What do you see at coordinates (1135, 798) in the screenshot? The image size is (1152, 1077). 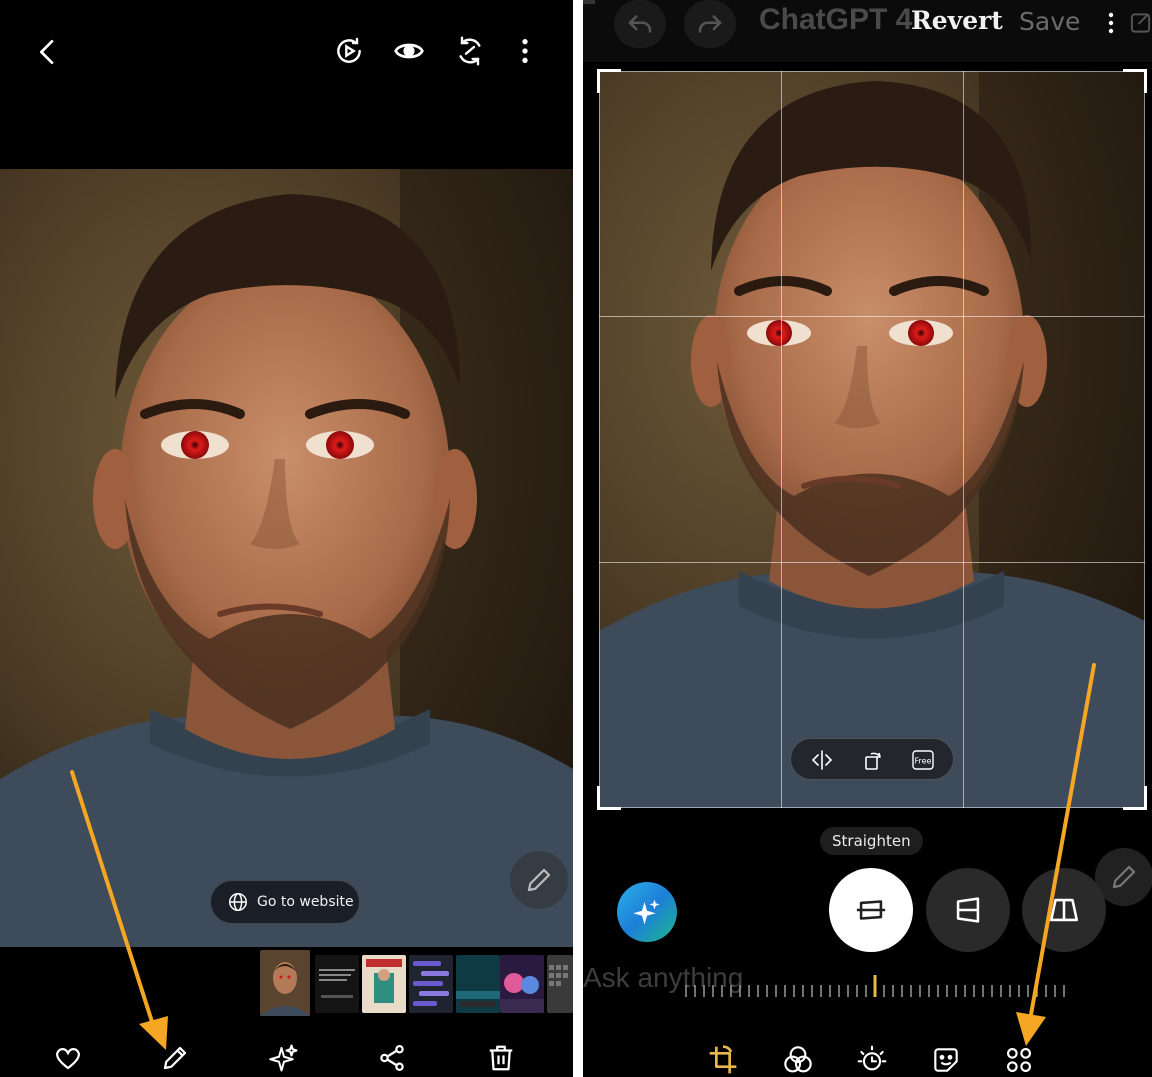 I see `crop-handle-bottom-right` at bounding box center [1135, 798].